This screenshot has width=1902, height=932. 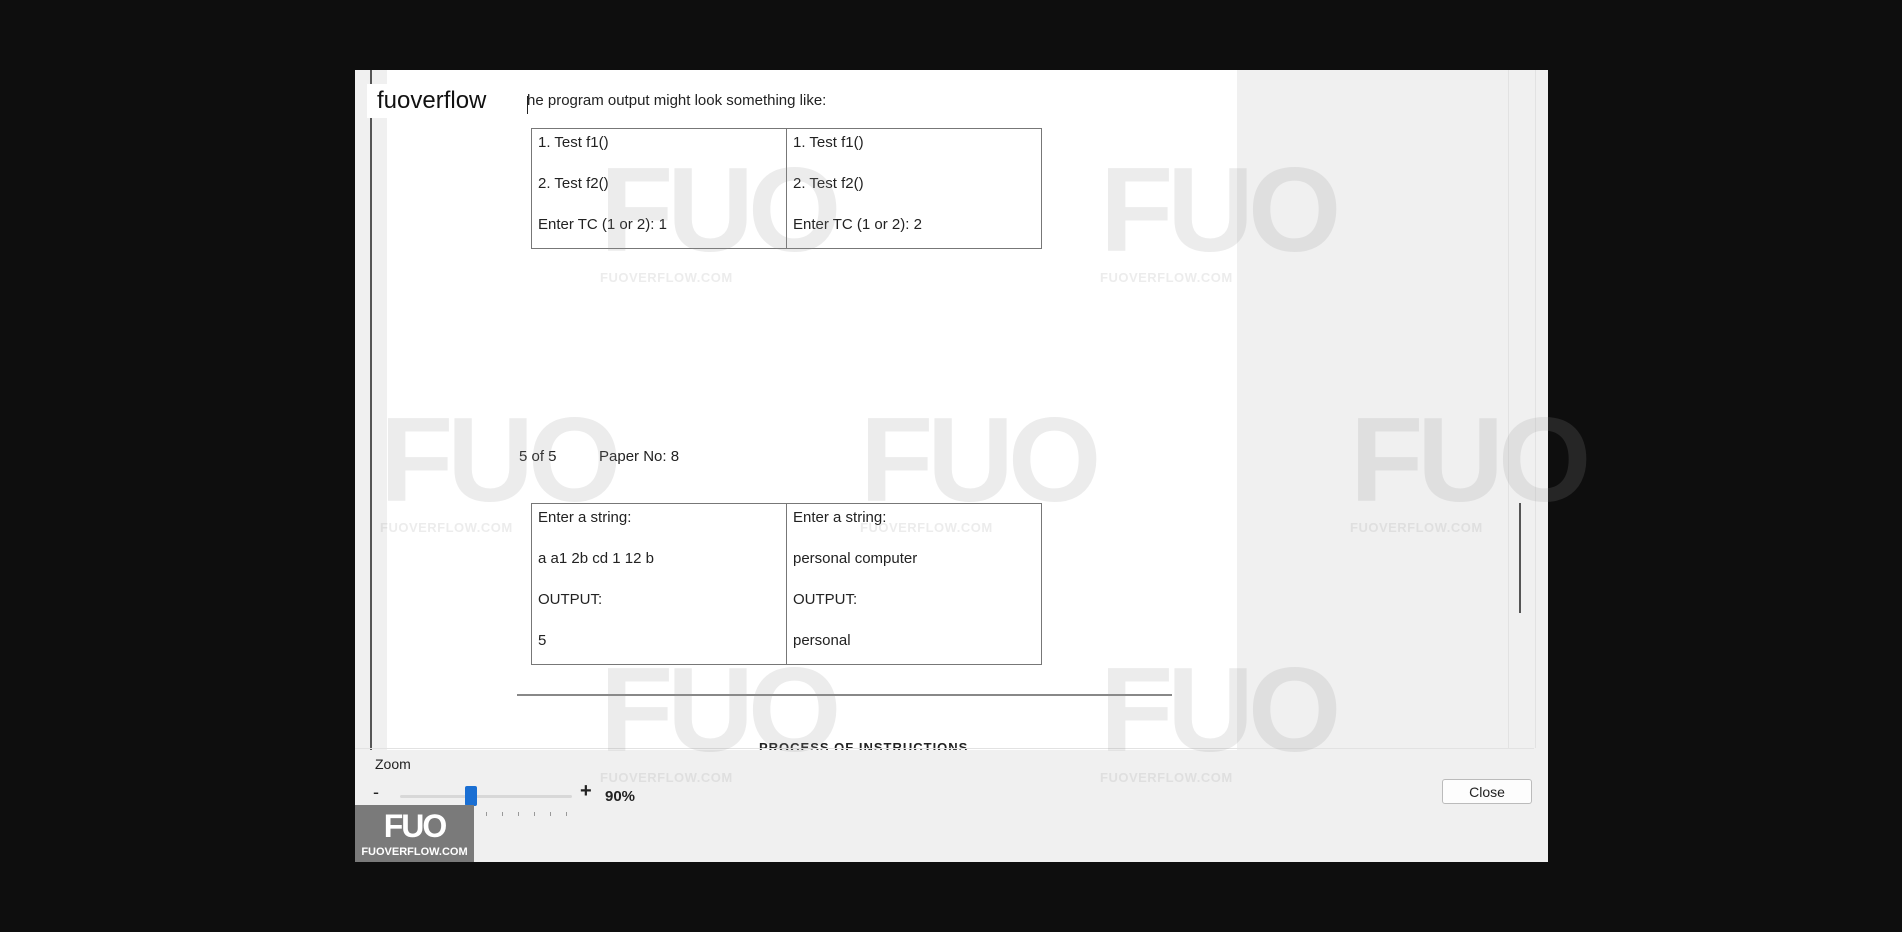 What do you see at coordinates (542, 640) in the screenshot?
I see `cell-line: 5` at bounding box center [542, 640].